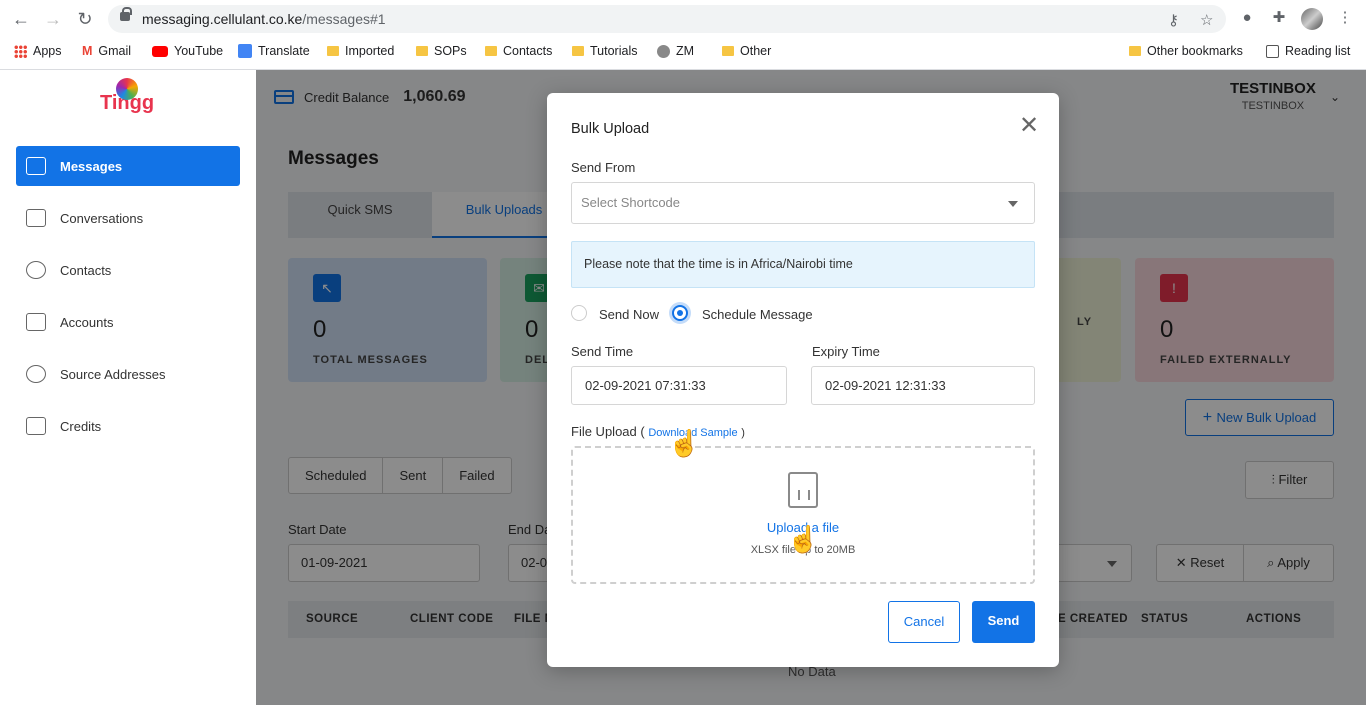  What do you see at coordinates (115, 51) in the screenshot?
I see `bookmark-label: Gmail` at bounding box center [115, 51].